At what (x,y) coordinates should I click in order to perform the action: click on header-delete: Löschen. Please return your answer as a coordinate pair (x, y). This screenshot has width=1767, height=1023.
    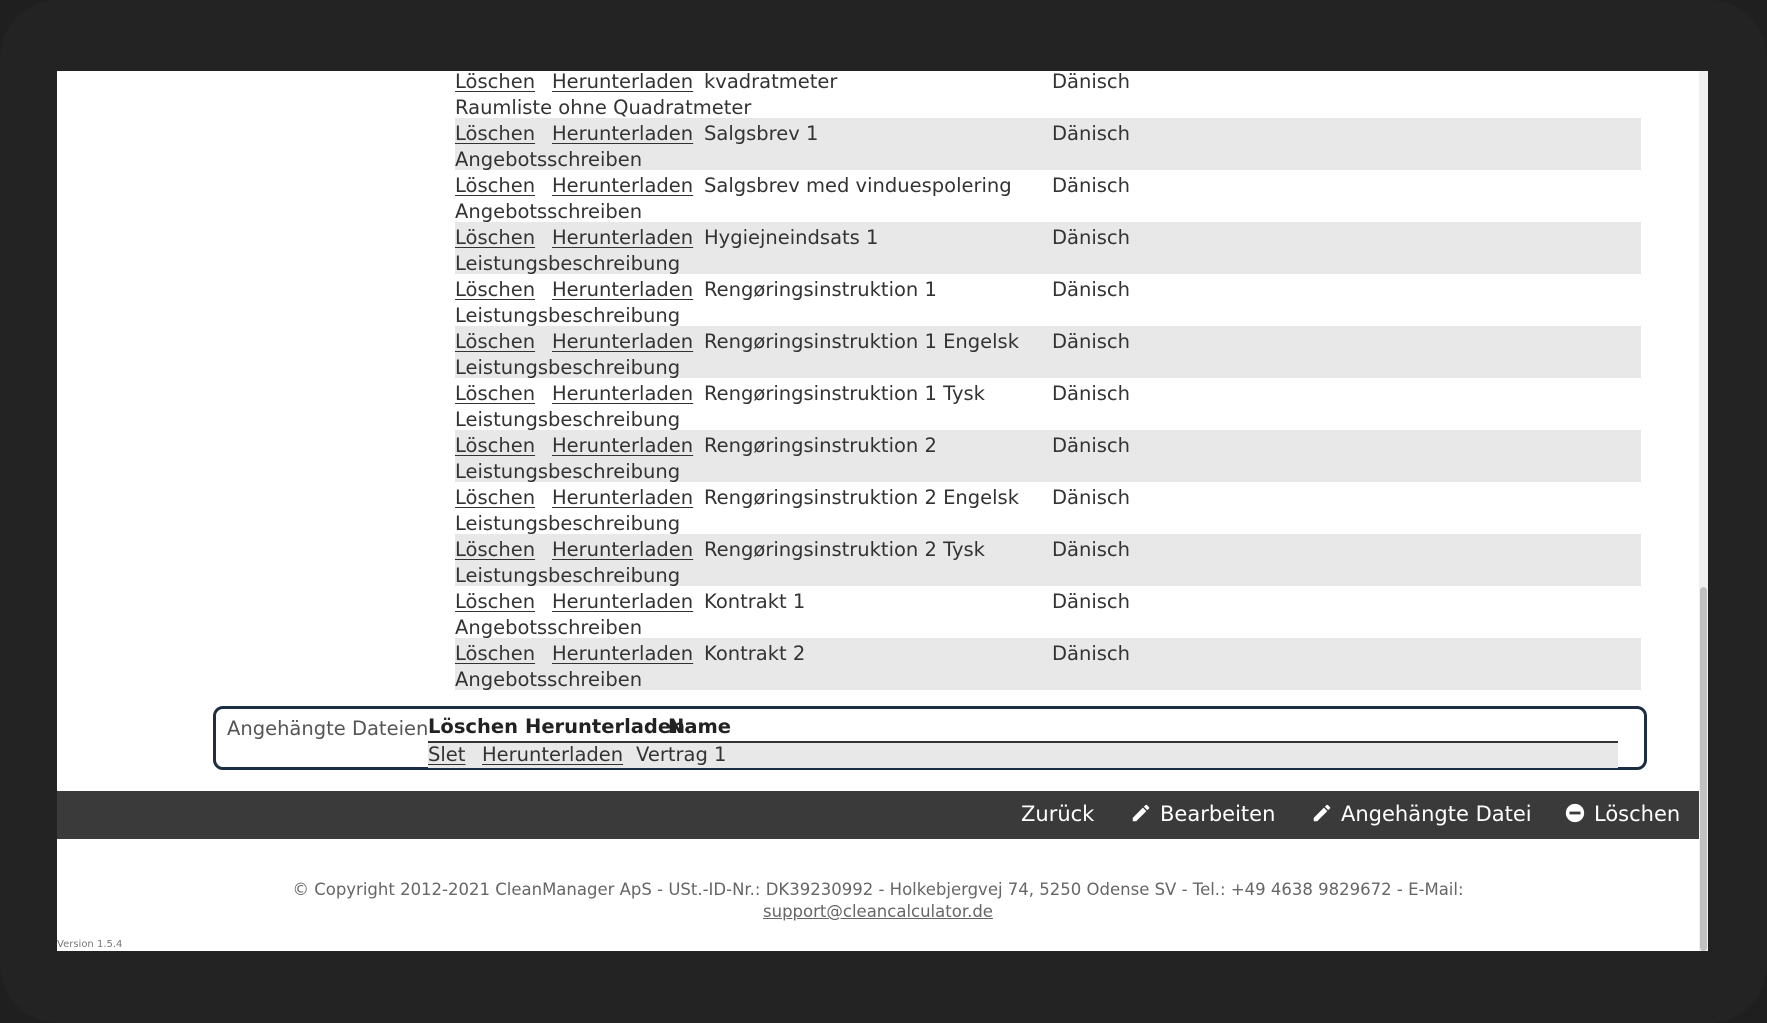
    Looking at the image, I should click on (473, 726).